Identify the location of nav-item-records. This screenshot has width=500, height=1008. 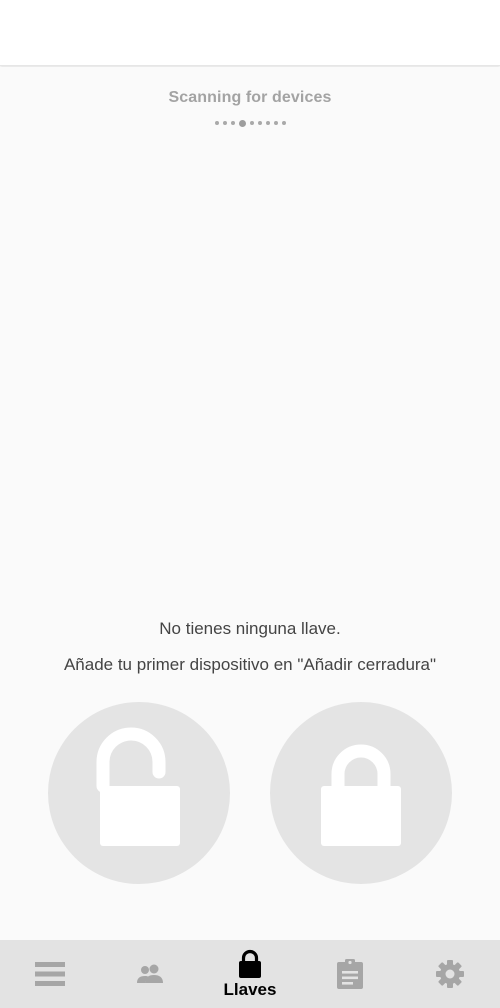
(350, 974).